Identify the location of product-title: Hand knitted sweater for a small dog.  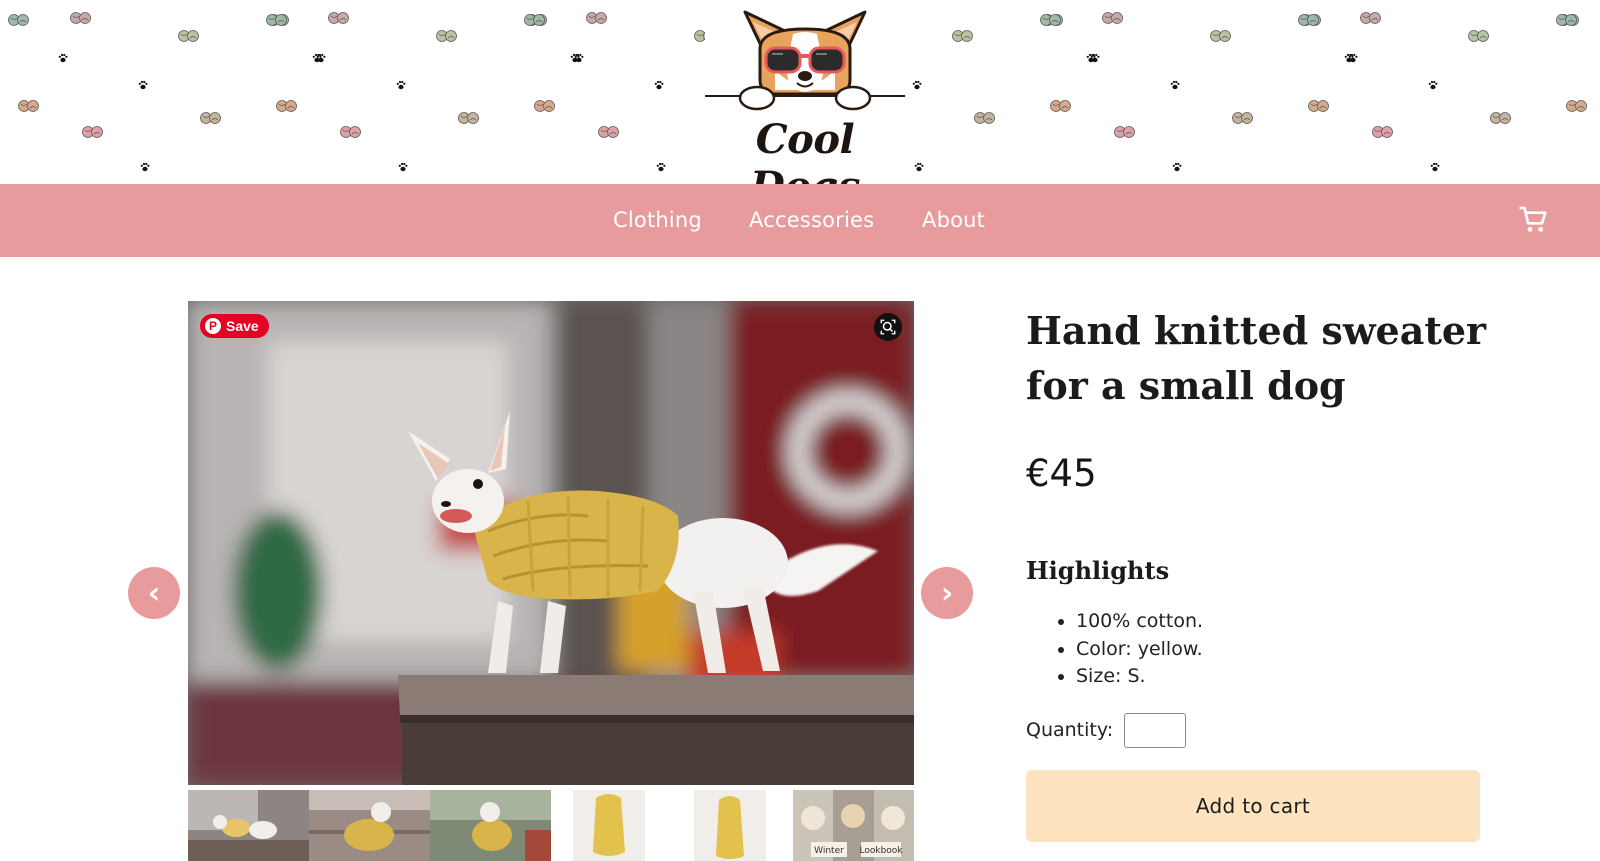
(1256, 358).